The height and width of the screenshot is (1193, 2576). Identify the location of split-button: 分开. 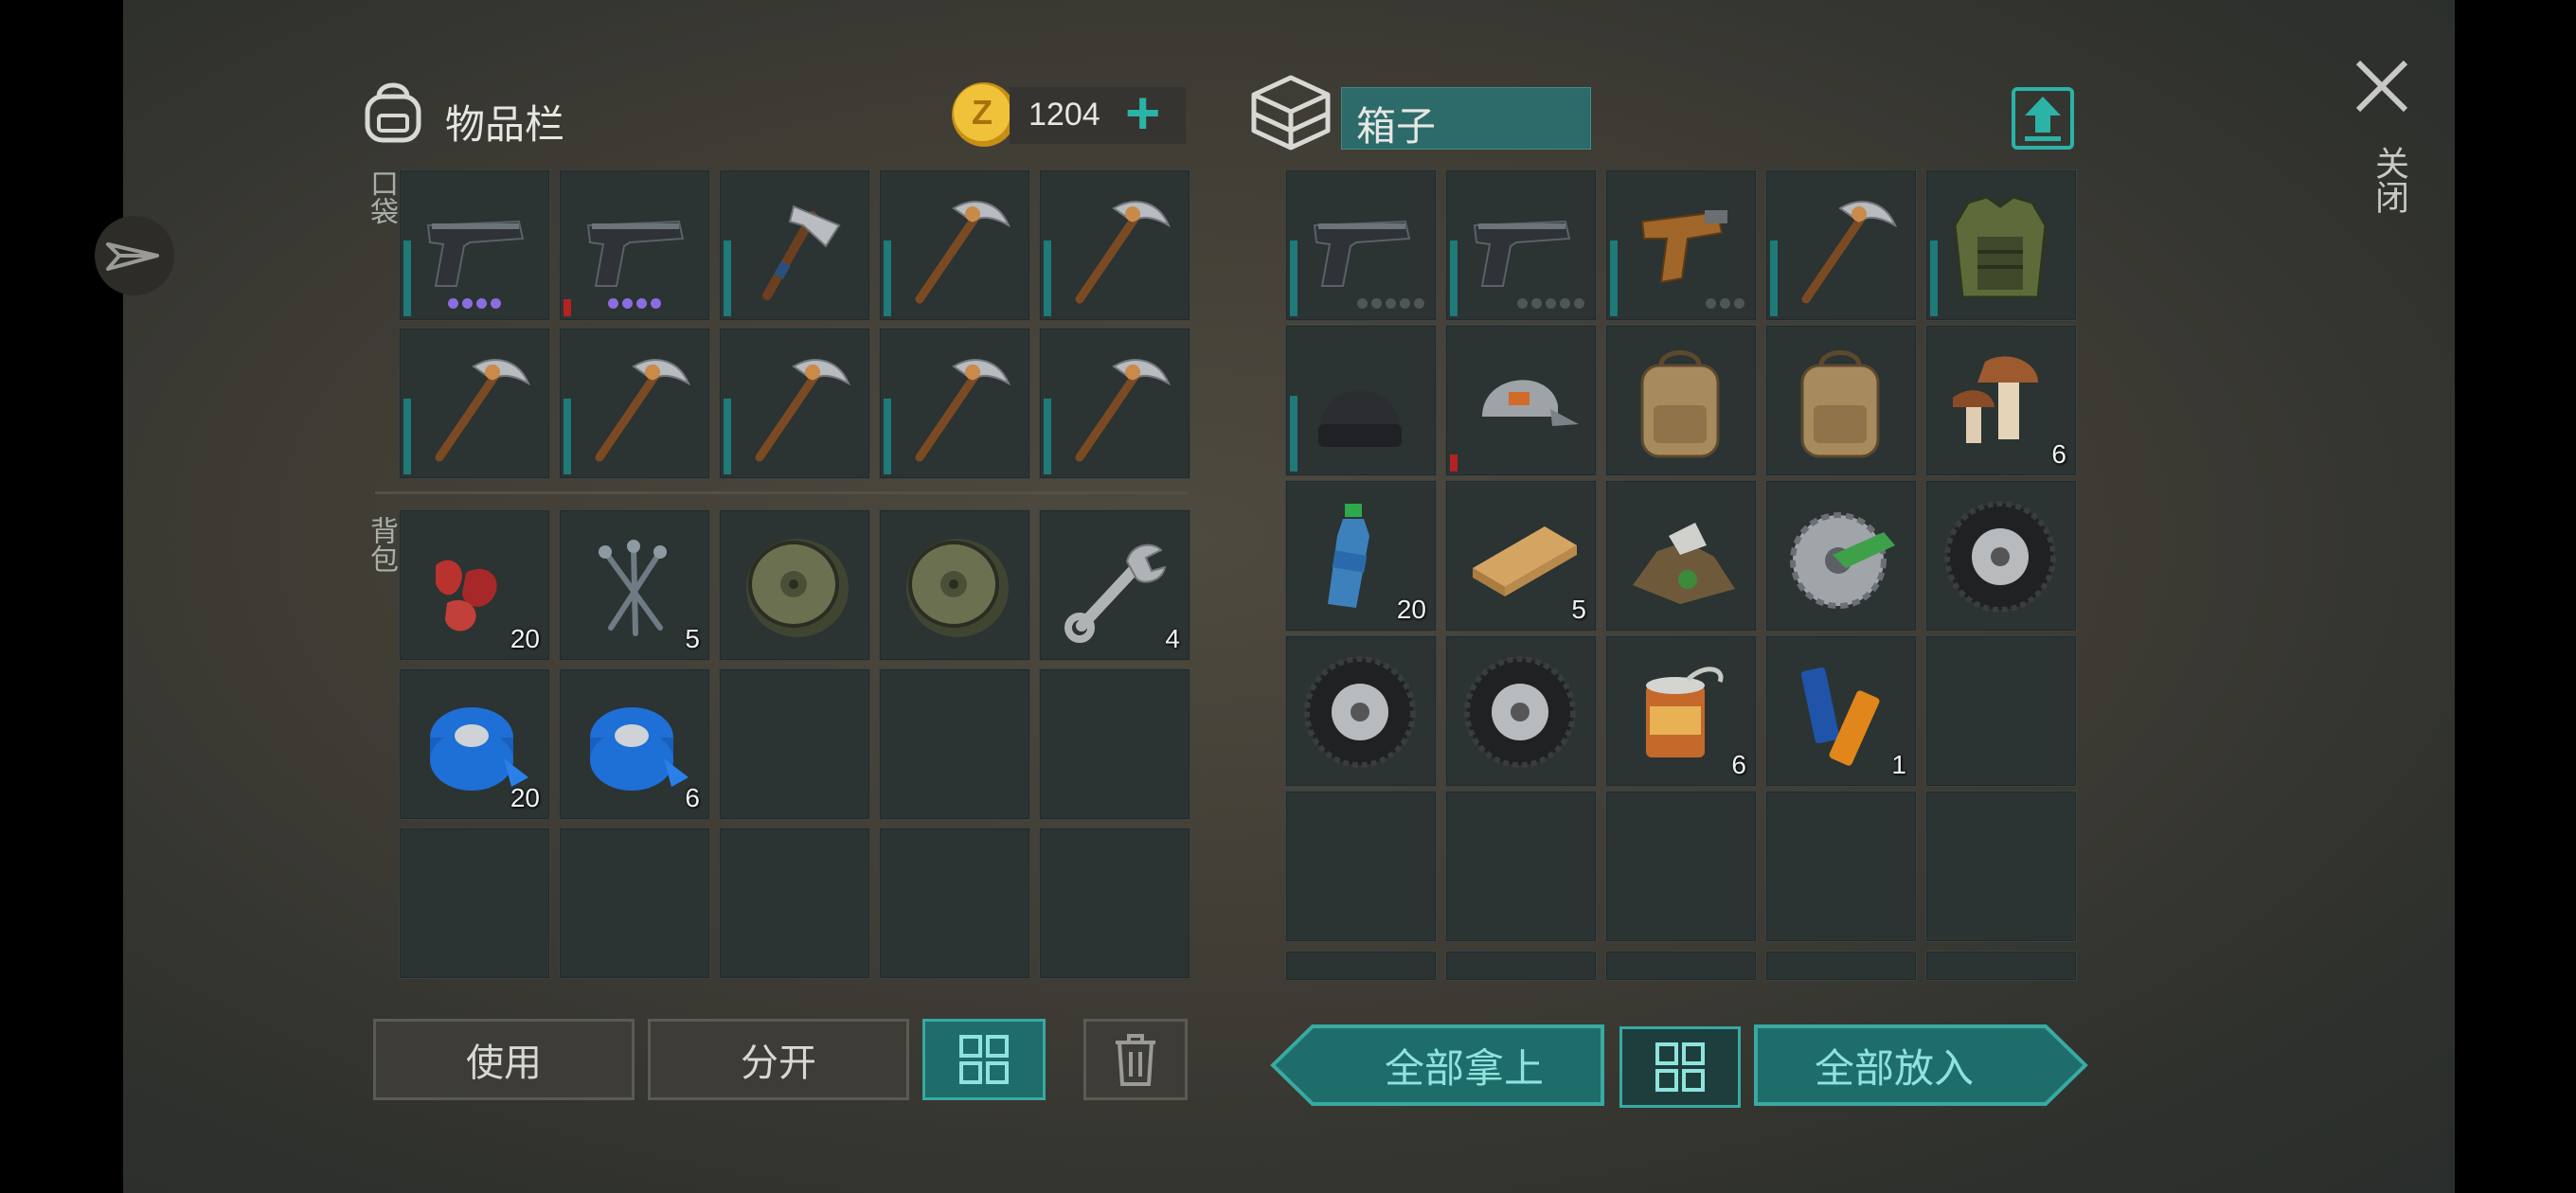
(778, 1059).